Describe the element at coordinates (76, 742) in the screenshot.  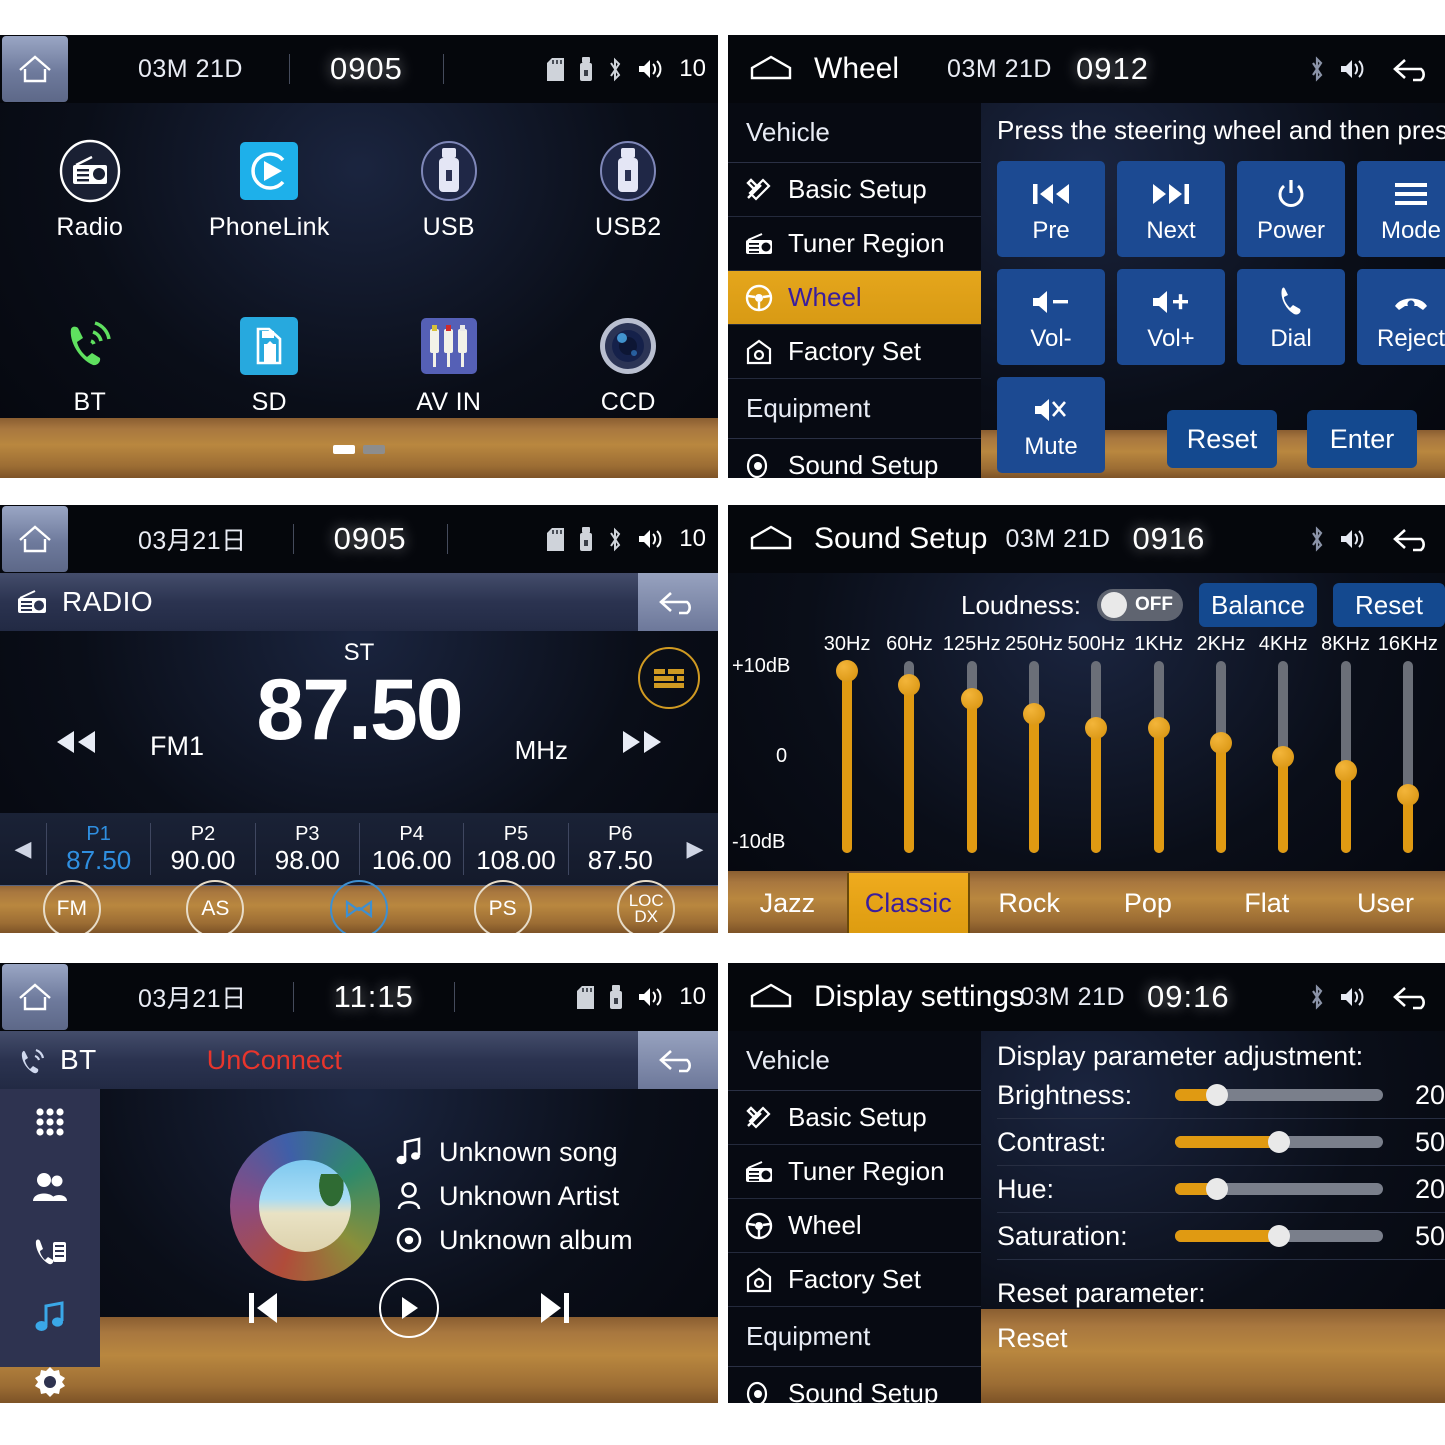
I see `seek-down-button` at that location.